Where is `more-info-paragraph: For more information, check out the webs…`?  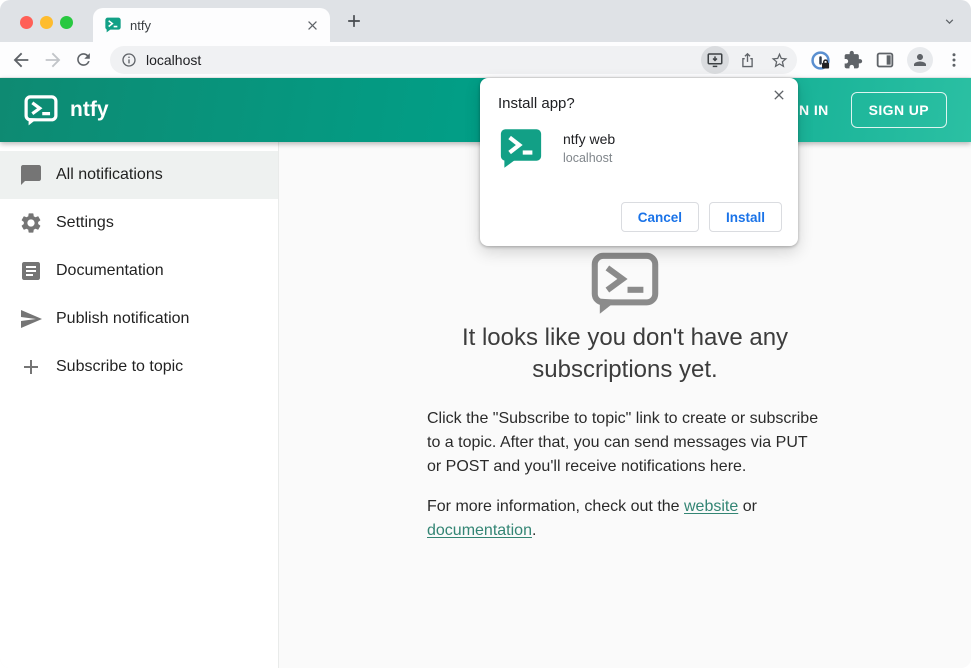 more-info-paragraph: For more information, check out the webs… is located at coordinates (625, 519).